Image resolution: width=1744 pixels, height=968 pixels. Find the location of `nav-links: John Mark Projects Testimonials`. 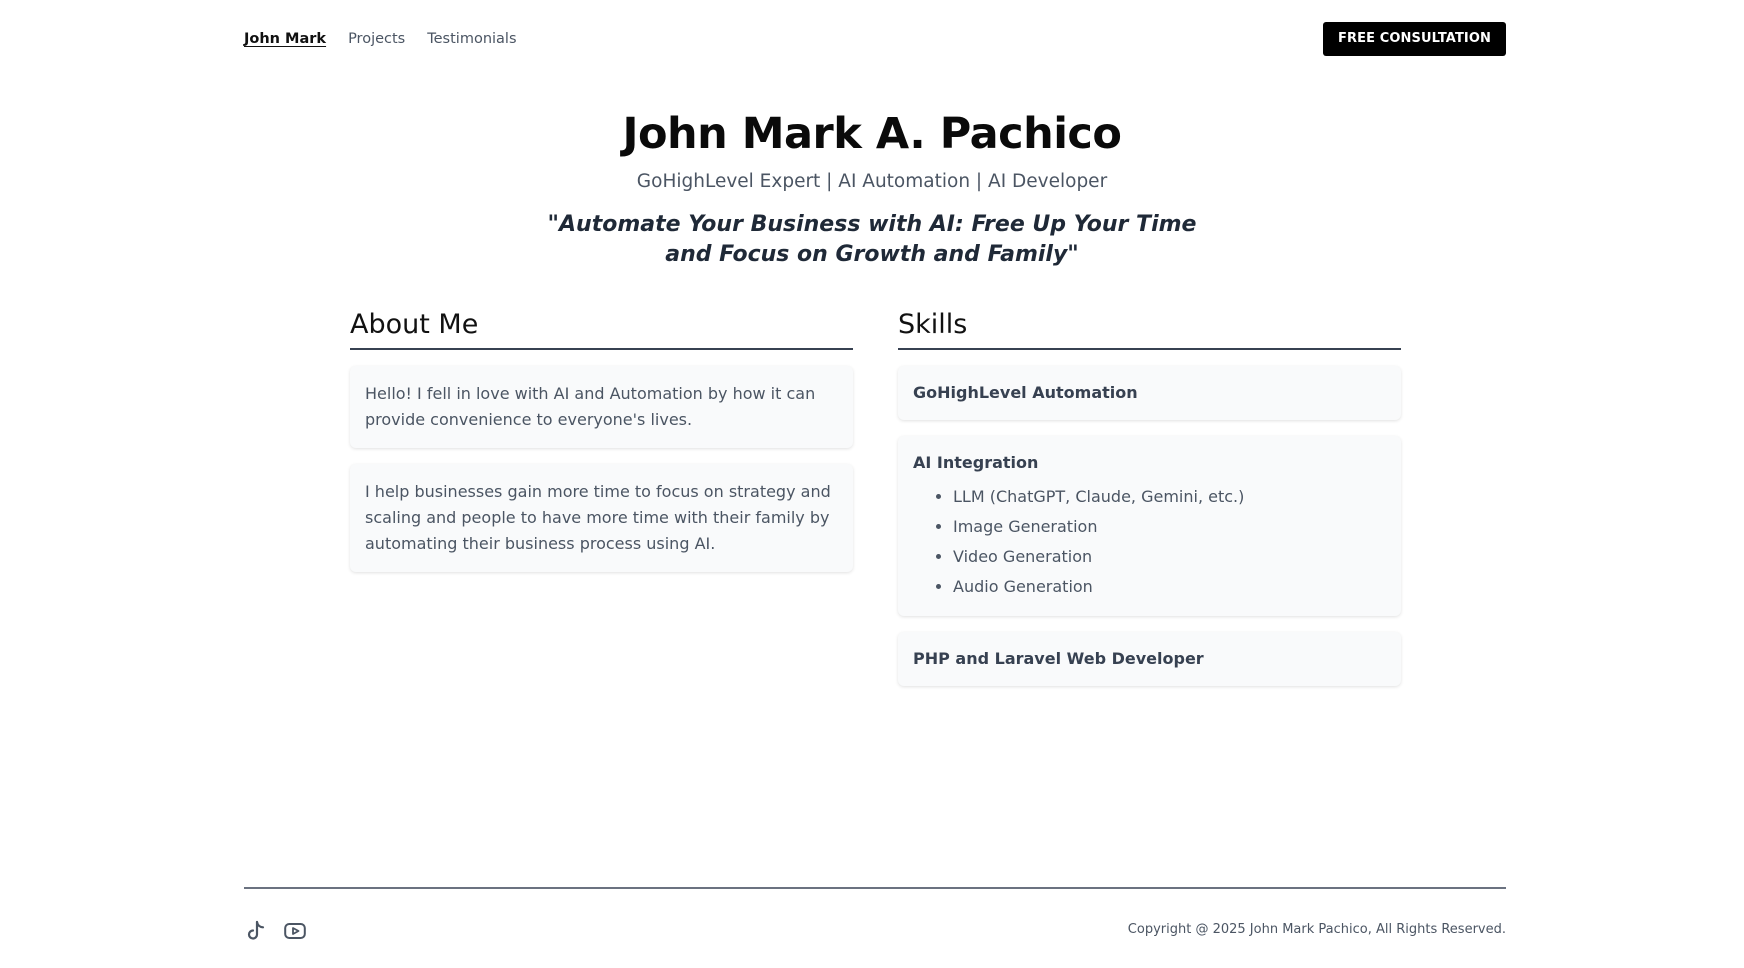

nav-links: John Mark Projects Testimonials is located at coordinates (380, 39).